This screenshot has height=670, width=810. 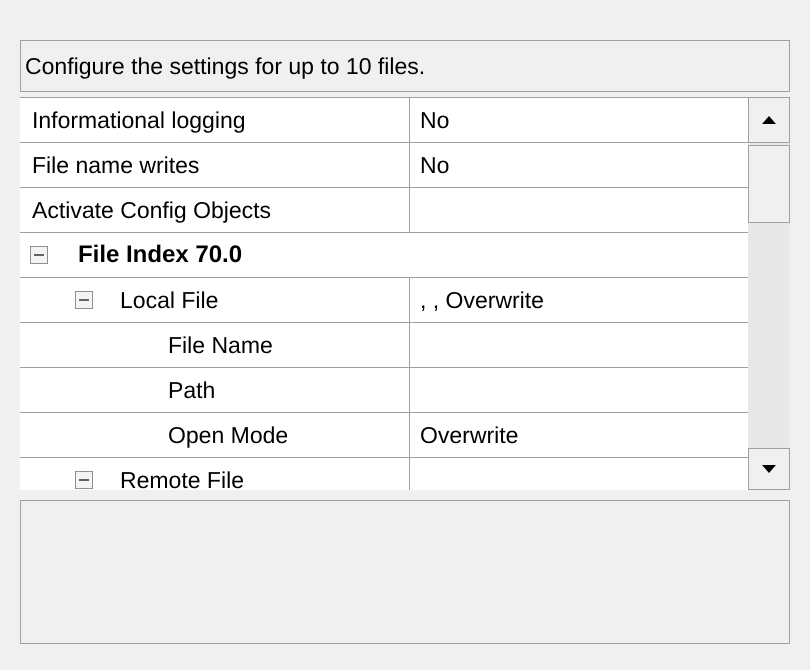 I want to click on property-value: Overwrite, so click(x=469, y=435).